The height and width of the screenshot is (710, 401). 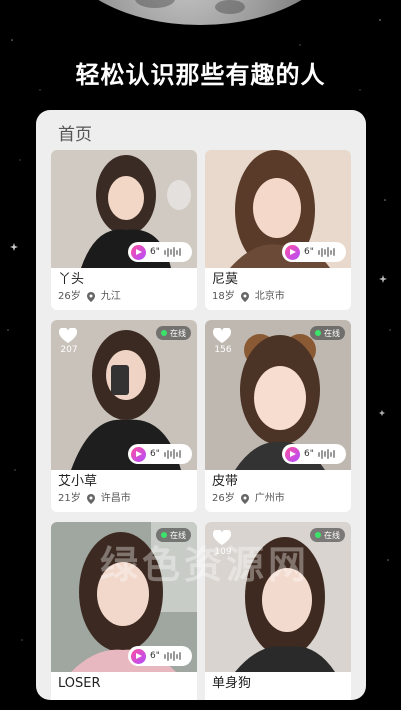 I want to click on profile-card: 6" 丫头 26岁 九江, so click(x=124, y=230).